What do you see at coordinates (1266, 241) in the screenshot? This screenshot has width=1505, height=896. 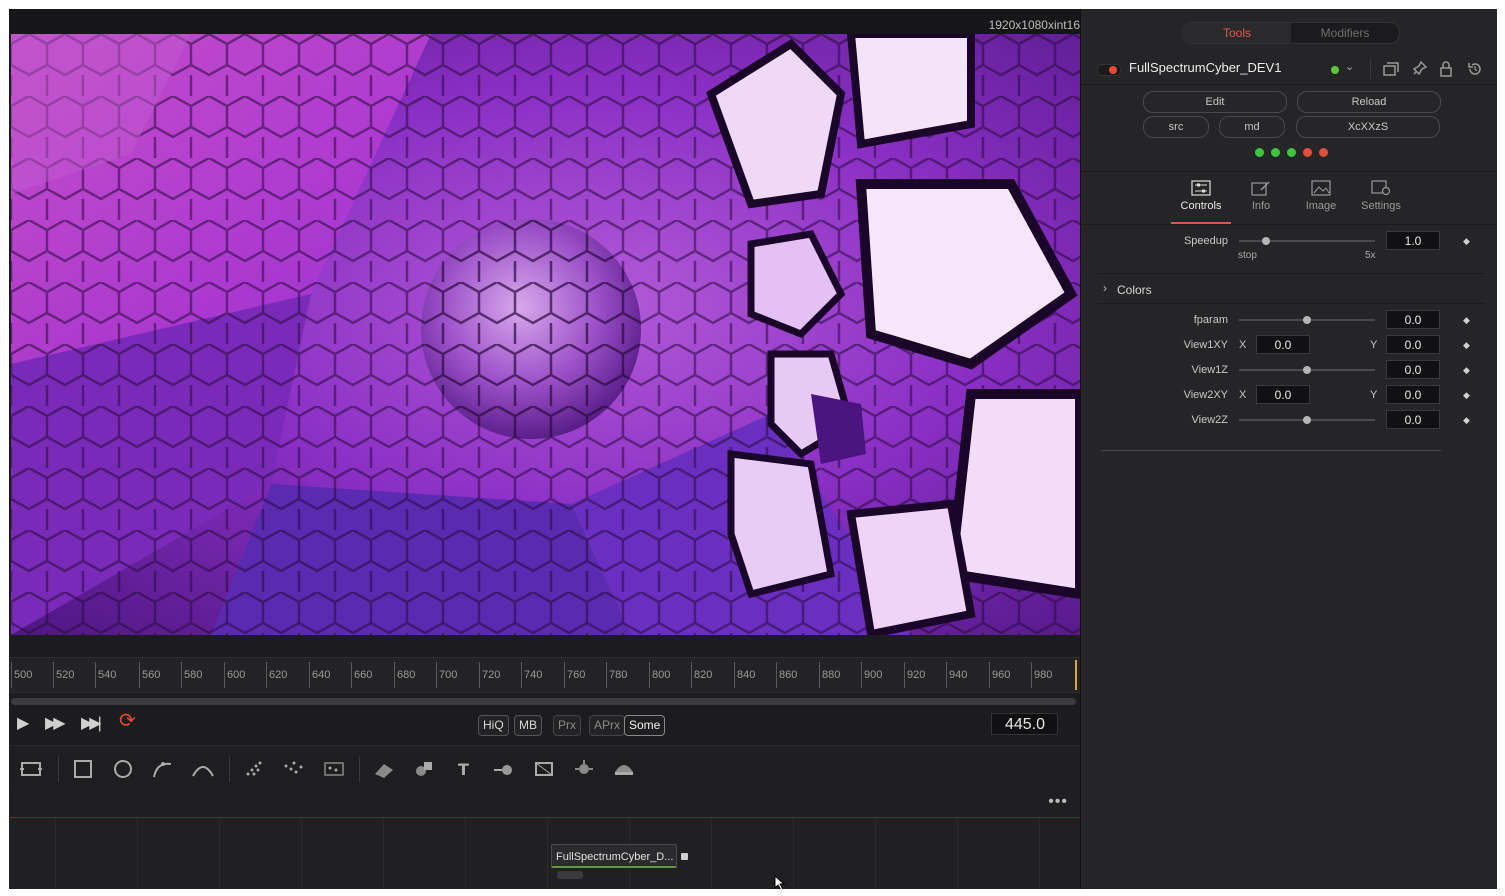 I see `speedup-slider-knob` at bounding box center [1266, 241].